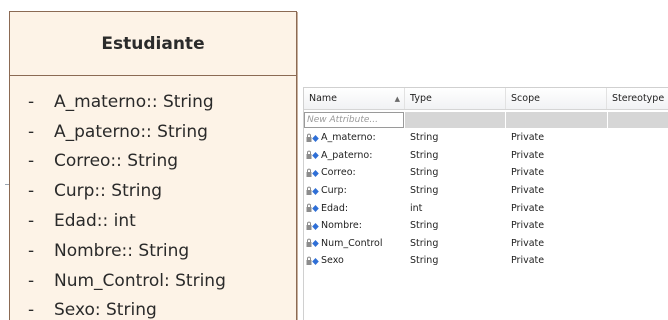 This screenshot has width=668, height=320. I want to click on type-cell: int, so click(416, 208).